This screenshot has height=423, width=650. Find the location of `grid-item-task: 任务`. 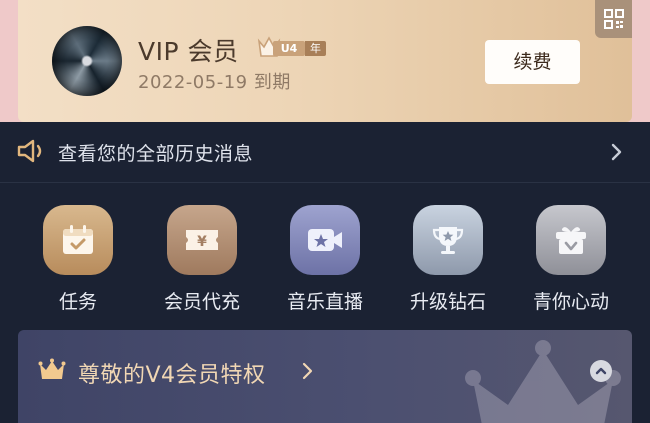

grid-item-task: 任务 is located at coordinates (78, 259).